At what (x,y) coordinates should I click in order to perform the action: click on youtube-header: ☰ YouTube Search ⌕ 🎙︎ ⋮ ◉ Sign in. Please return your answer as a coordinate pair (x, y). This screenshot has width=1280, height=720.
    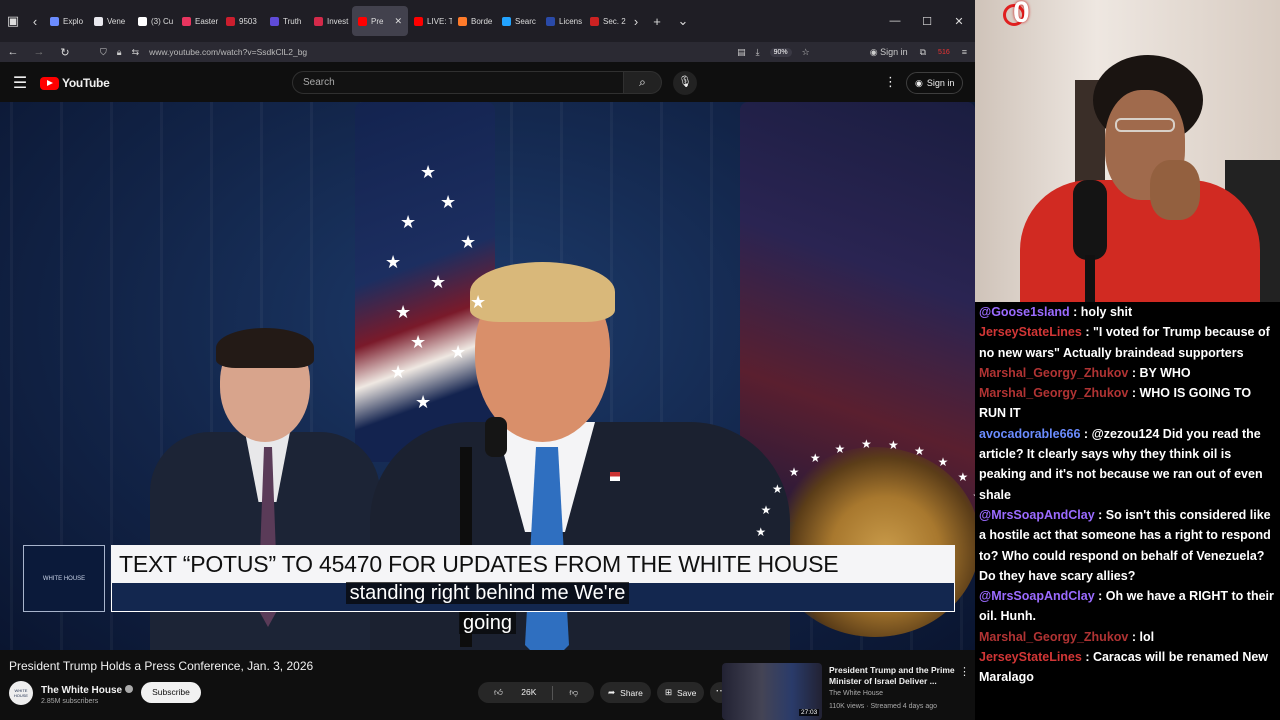
    Looking at the image, I should click on (487, 83).